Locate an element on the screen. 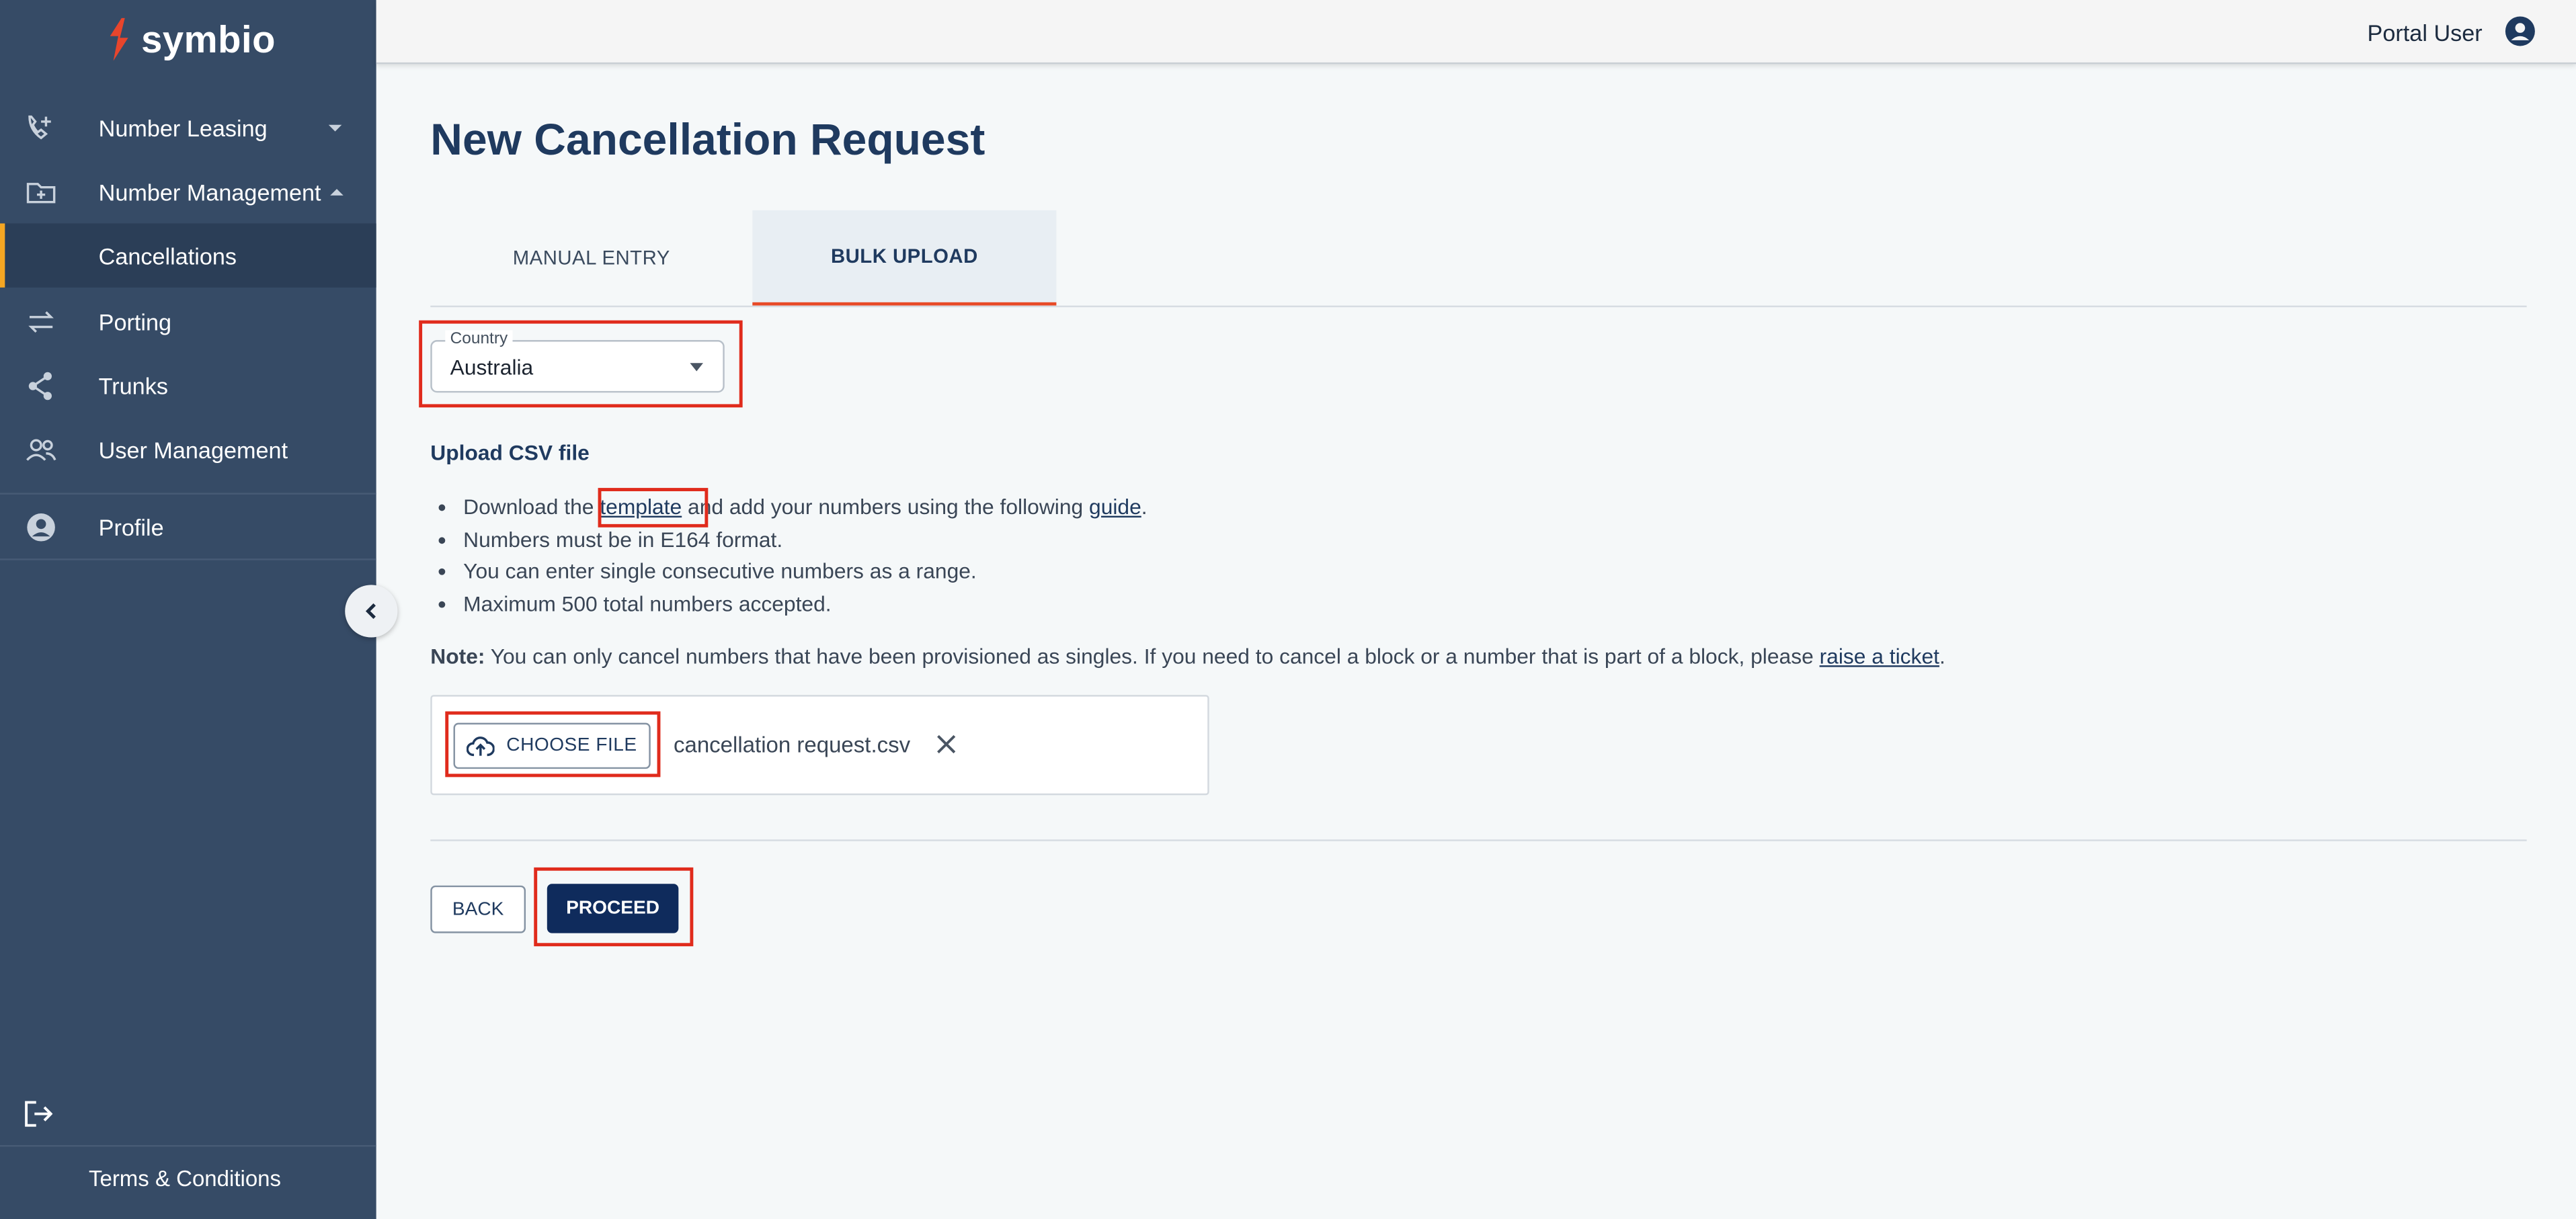 The height and width of the screenshot is (1219, 2576). sidebar-item-label: Profile is located at coordinates (131, 526).